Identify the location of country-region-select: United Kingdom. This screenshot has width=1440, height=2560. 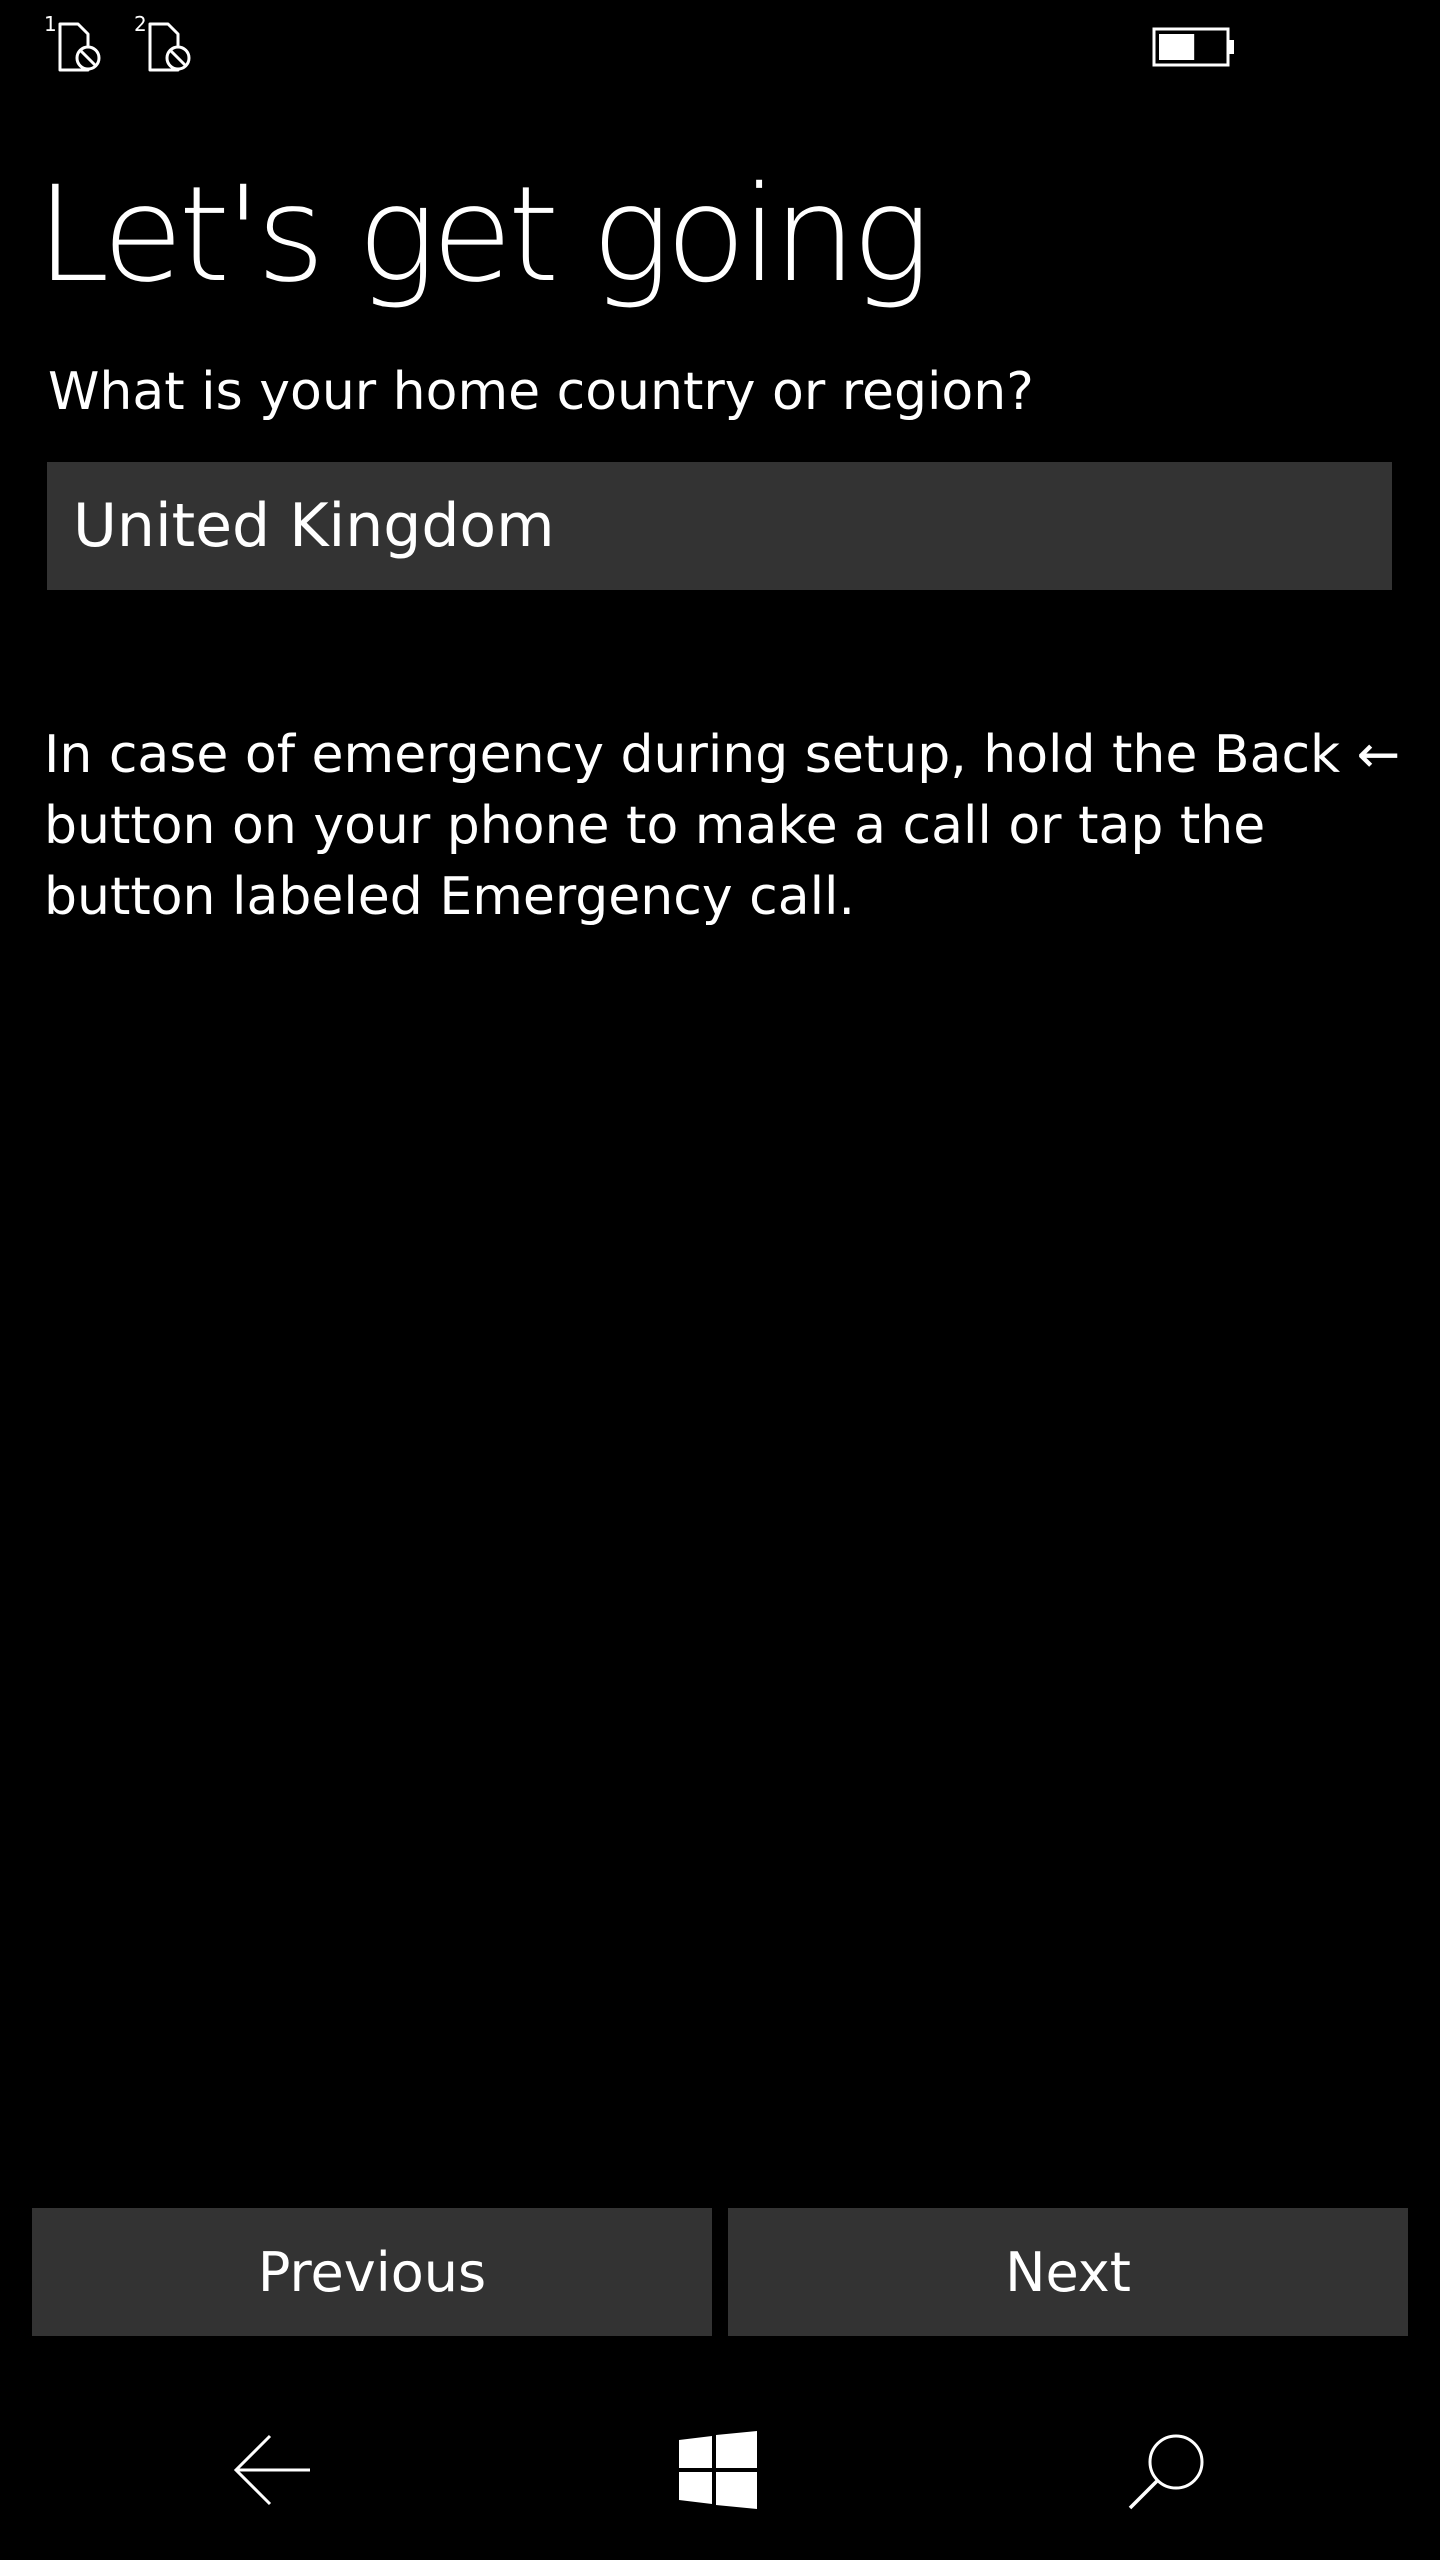
(719, 526).